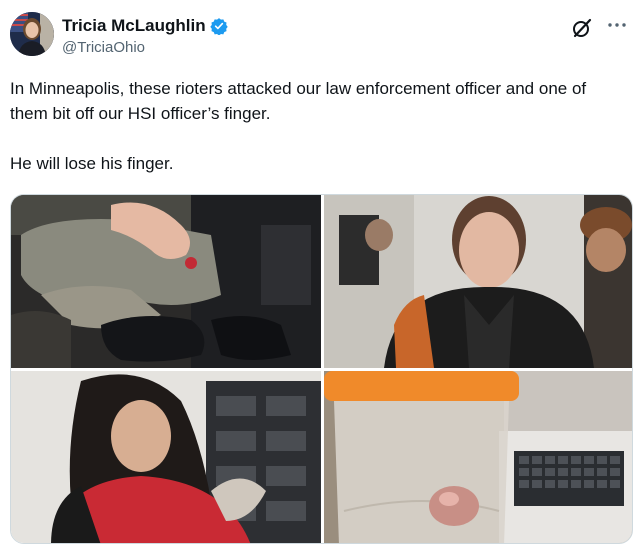  I want to click on author-names: Tricia McLaughlin @TriciaOhio, so click(145, 35).